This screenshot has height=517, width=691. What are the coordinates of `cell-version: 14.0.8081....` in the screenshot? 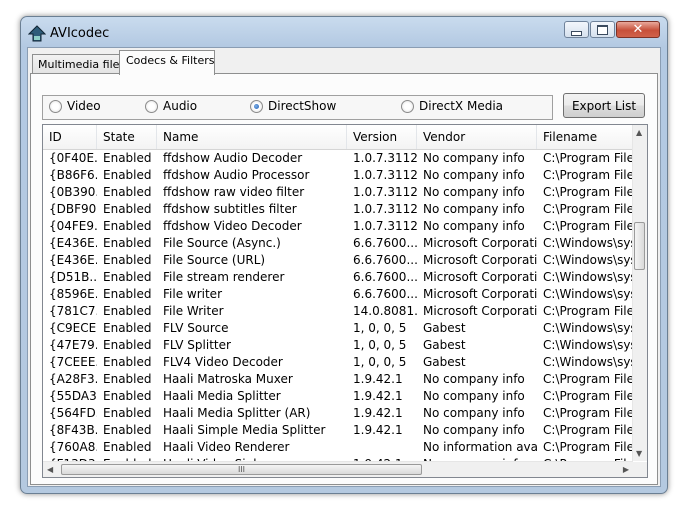 It's located at (385, 311).